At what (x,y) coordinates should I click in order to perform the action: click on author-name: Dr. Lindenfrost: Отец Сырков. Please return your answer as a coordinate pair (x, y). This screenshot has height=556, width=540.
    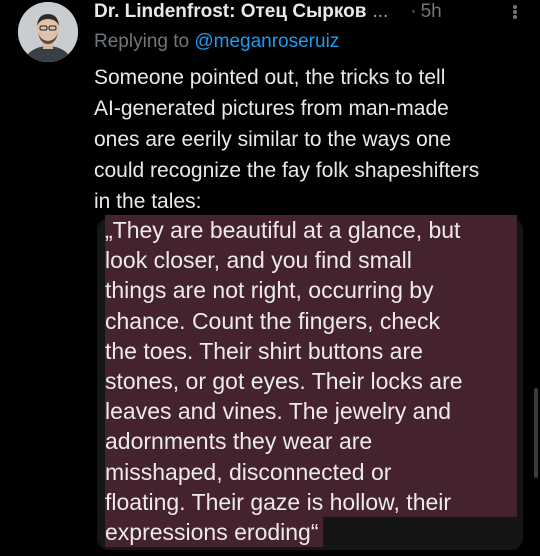
    Looking at the image, I should click on (230, 12).